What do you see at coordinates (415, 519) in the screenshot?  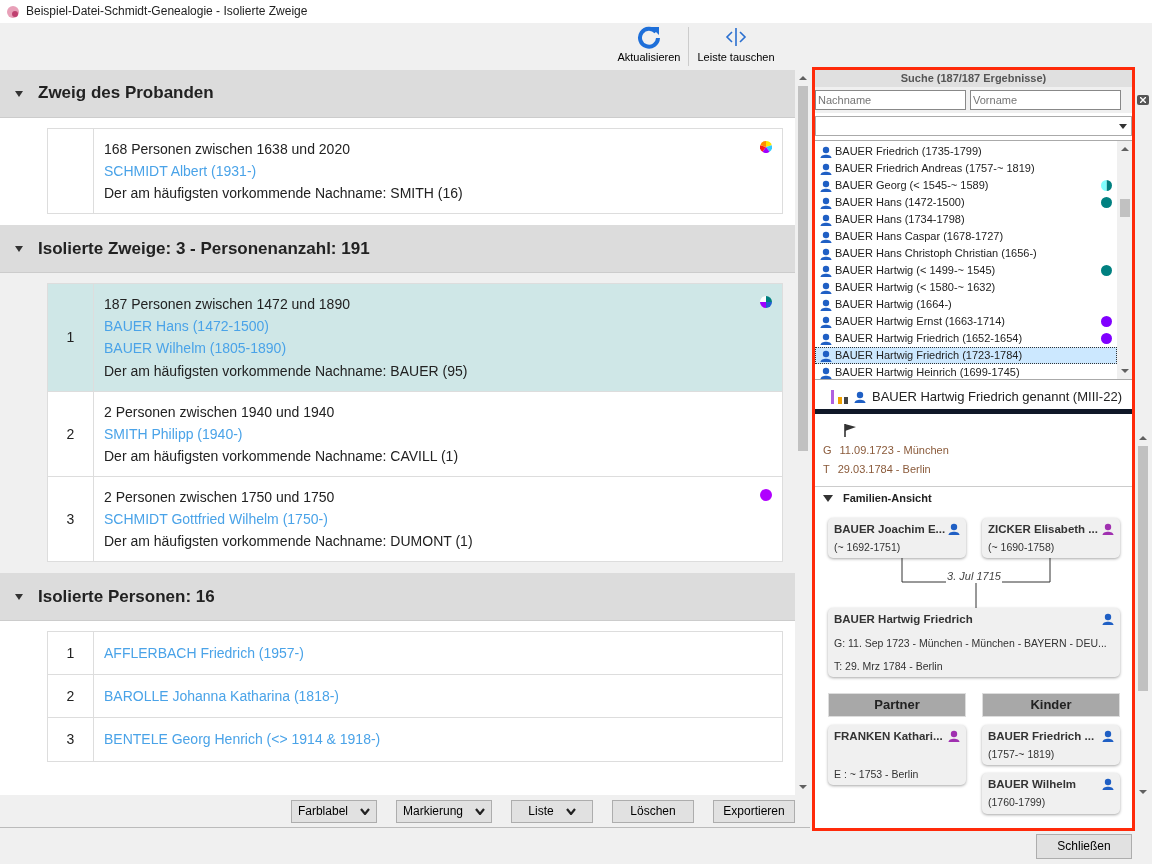 I see `branch-card: 3 2 Personen zwischen 1750 und 1750 SCHMIDT Gottfried Wilhelm (1750-) Der am häufigsten vorkommende Nachname: DUMONT (1)` at bounding box center [415, 519].